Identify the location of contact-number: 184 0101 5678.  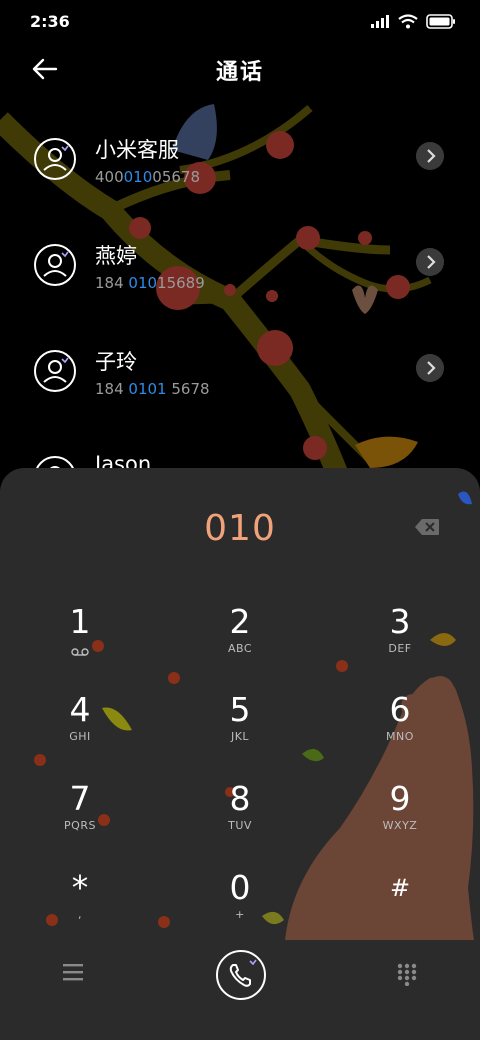
(152, 389).